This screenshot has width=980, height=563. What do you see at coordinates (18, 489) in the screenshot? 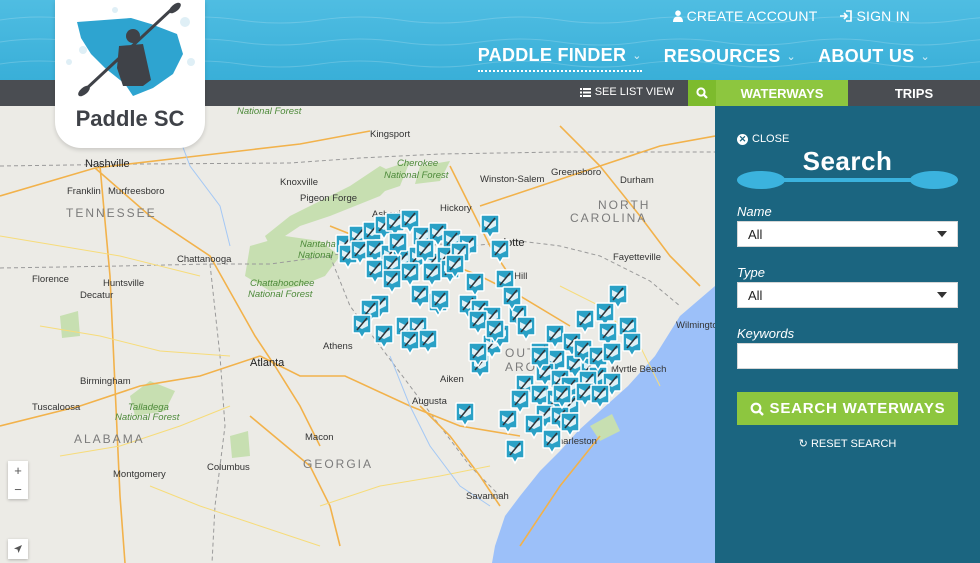
I see `zoom-out-button: −` at bounding box center [18, 489].